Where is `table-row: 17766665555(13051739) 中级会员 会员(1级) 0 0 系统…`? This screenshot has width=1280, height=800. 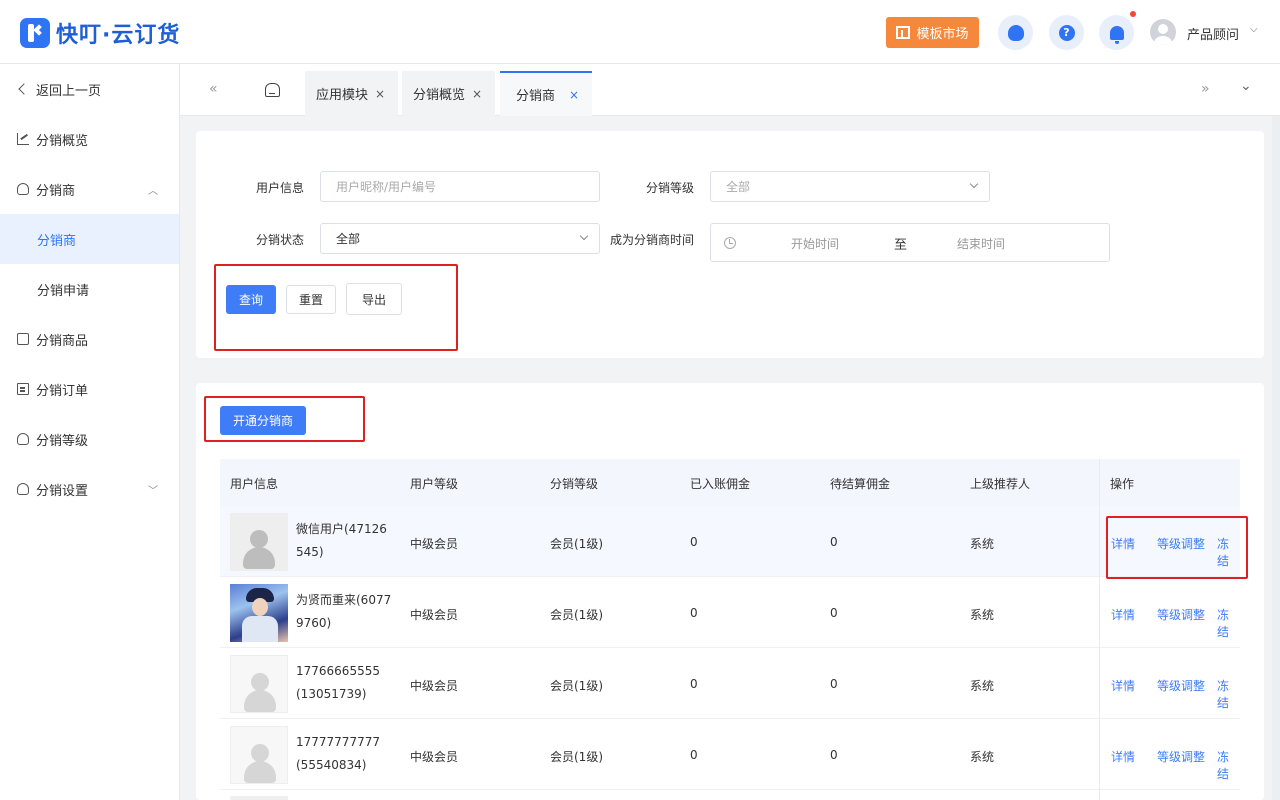 table-row: 17766665555(13051739) 中级会员 会员(1级) 0 0 系统… is located at coordinates (730, 683).